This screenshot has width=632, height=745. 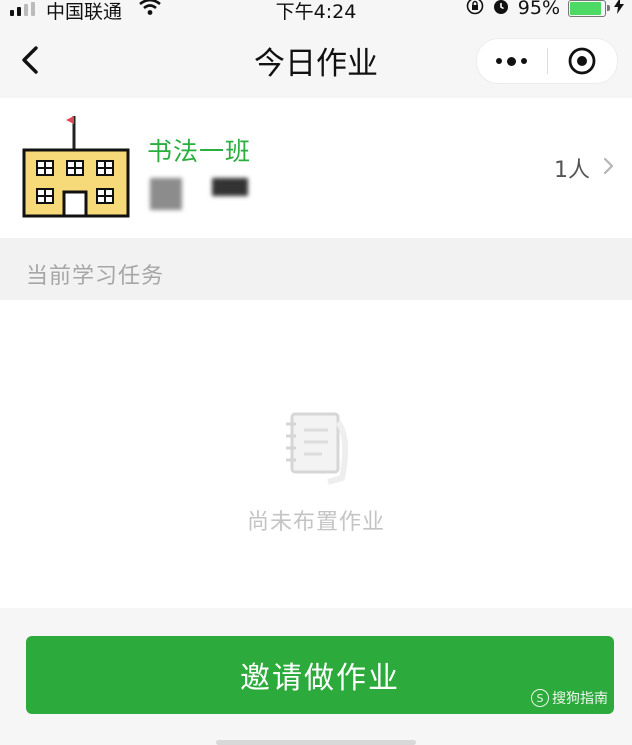 I want to click on status-bar: 中国联通 下午4:24 95%, so click(x=316, y=11).